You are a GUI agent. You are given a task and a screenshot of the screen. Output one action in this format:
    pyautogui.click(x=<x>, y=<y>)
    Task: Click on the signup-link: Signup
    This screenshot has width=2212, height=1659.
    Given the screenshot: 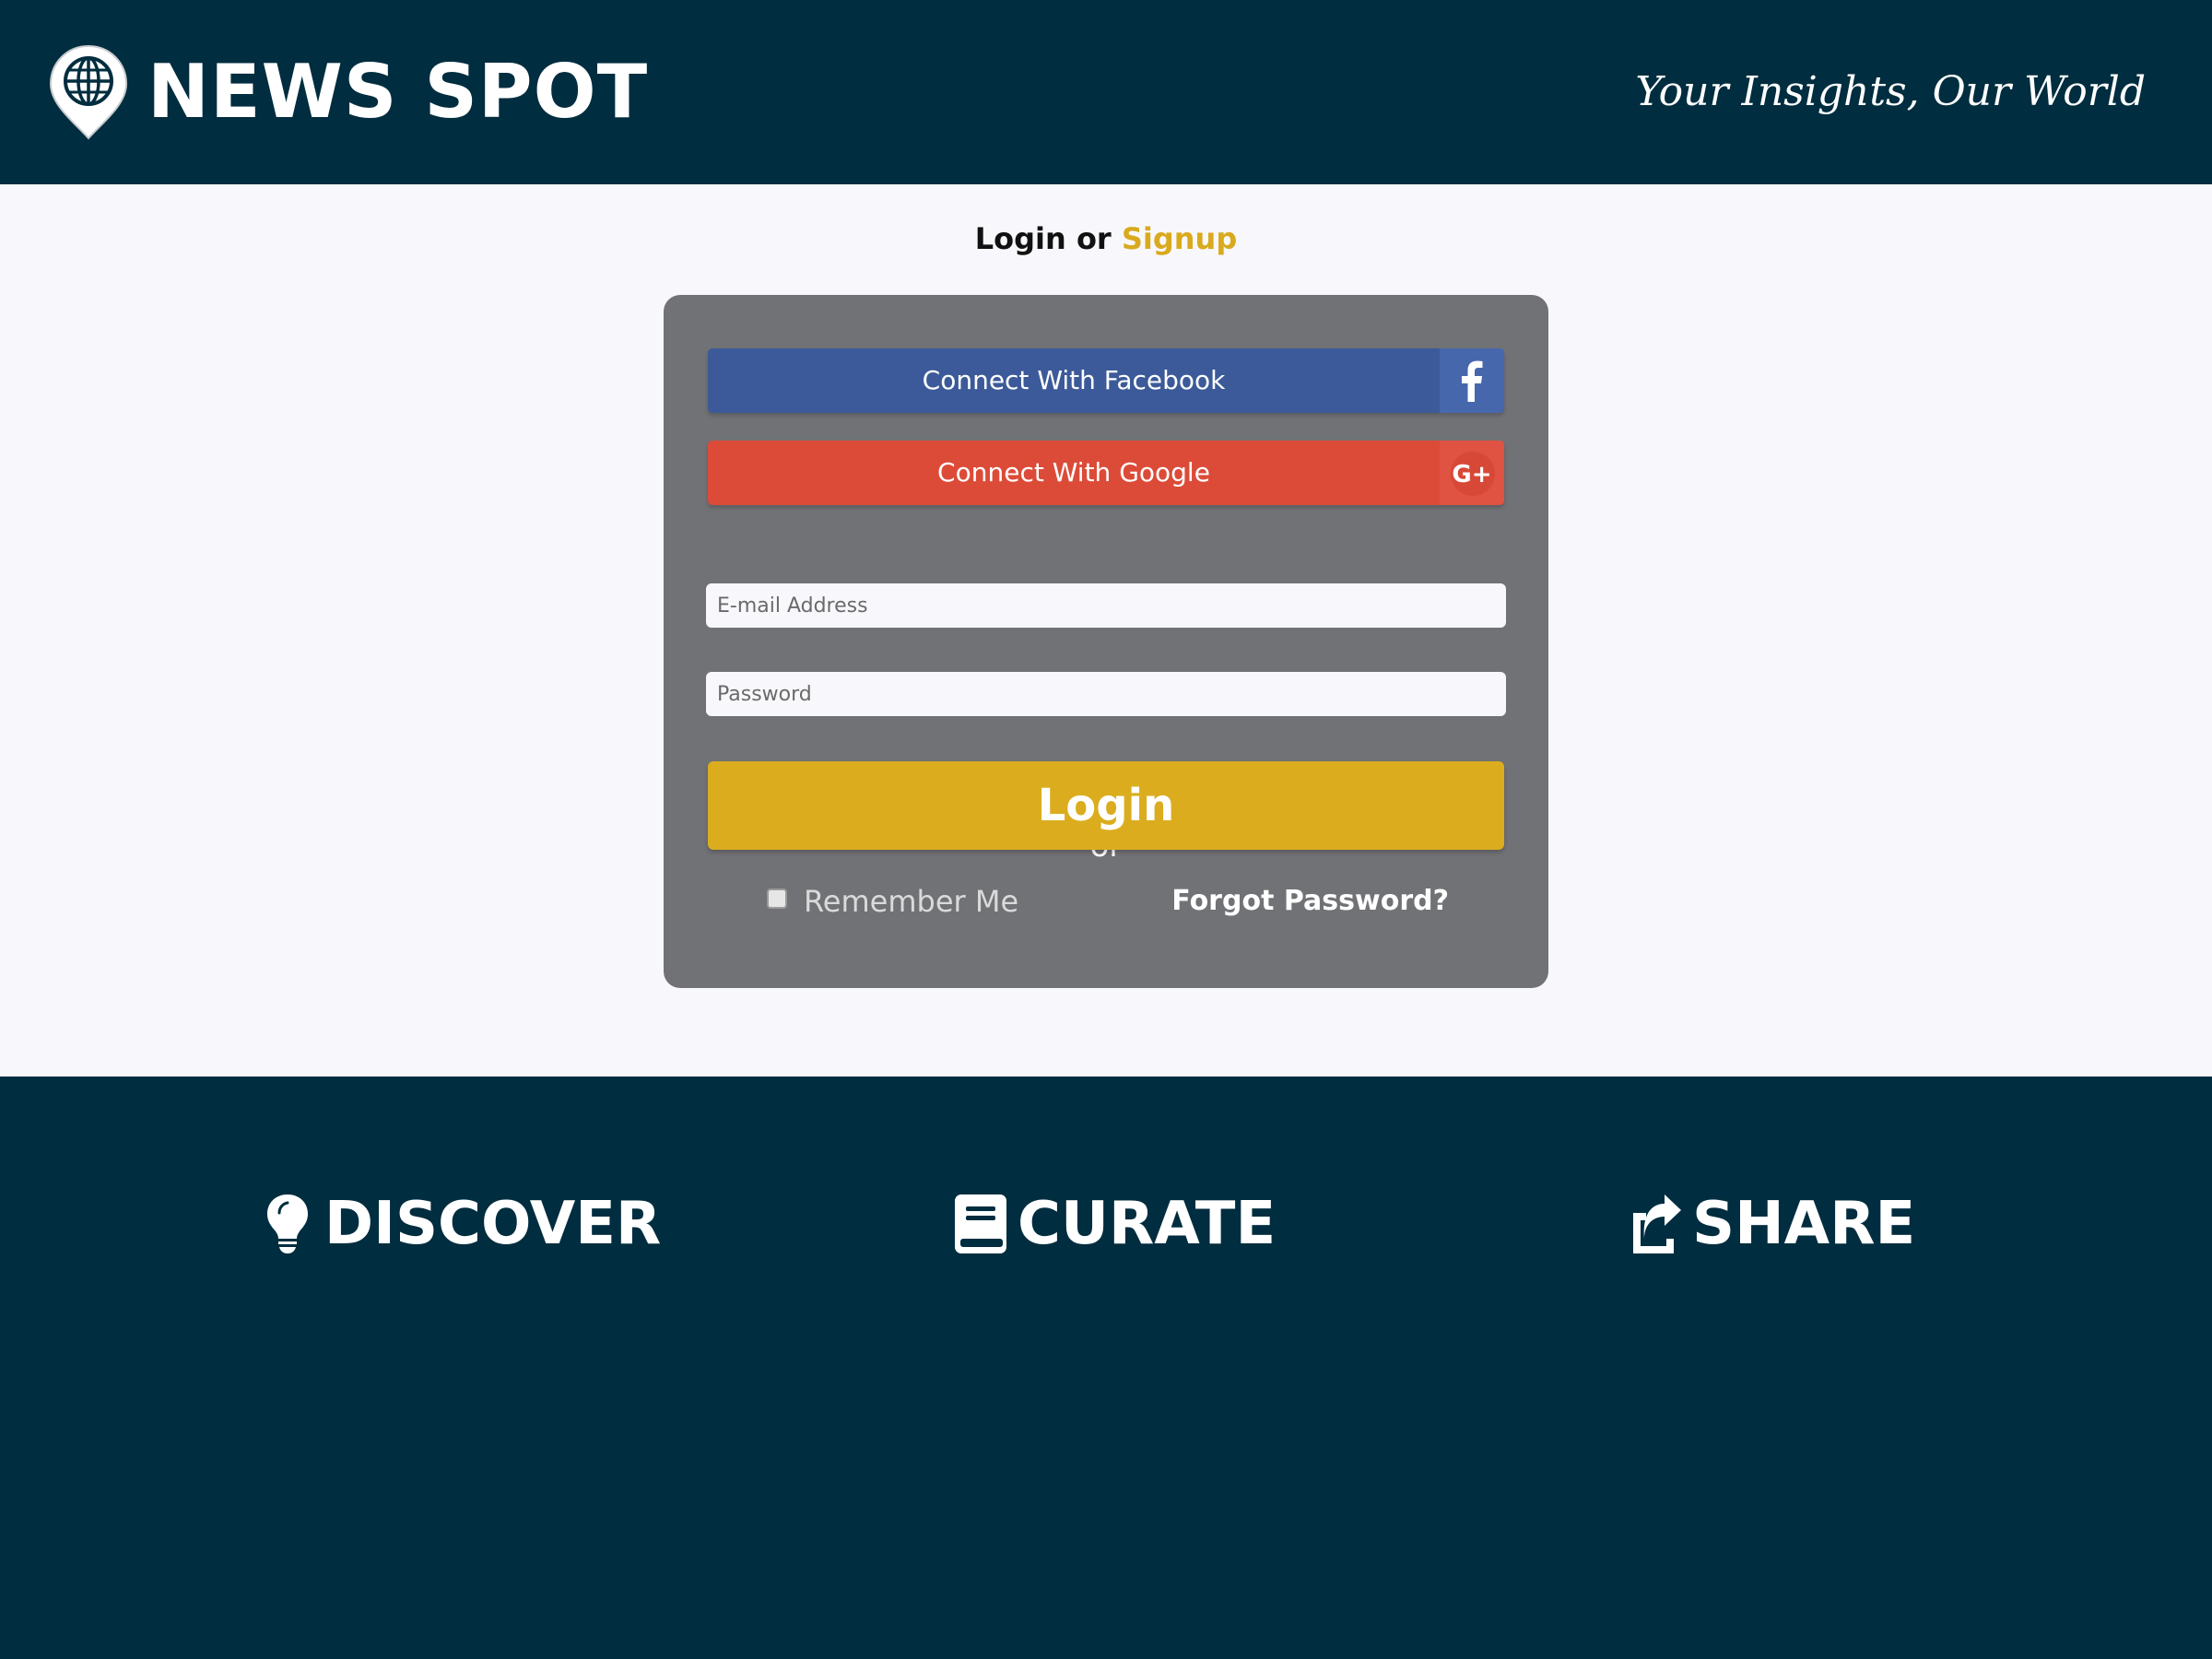 What is the action you would take?
    pyautogui.click(x=1179, y=238)
    